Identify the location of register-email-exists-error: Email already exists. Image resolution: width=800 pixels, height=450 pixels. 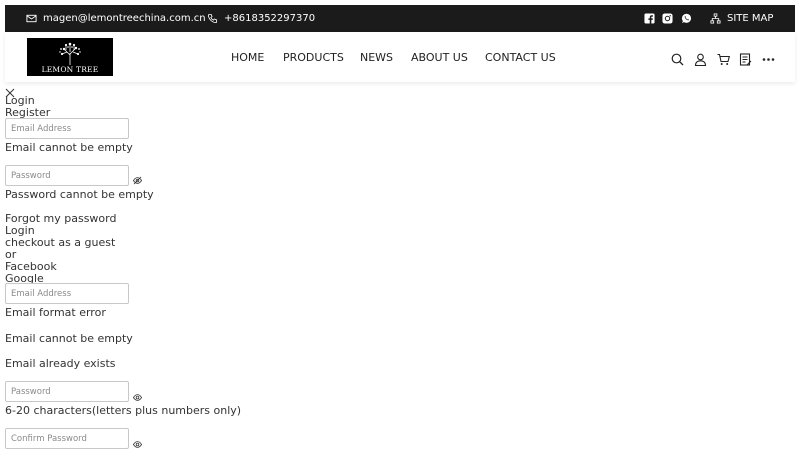
(60, 363).